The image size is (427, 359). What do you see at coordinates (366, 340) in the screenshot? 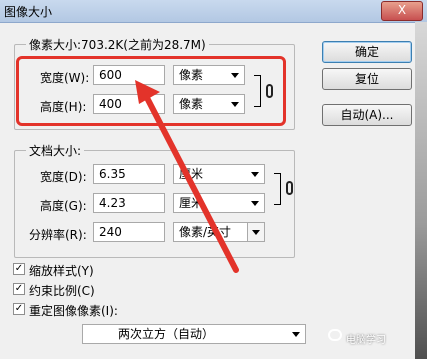
I see `watermark-text: 电脑学习` at bounding box center [366, 340].